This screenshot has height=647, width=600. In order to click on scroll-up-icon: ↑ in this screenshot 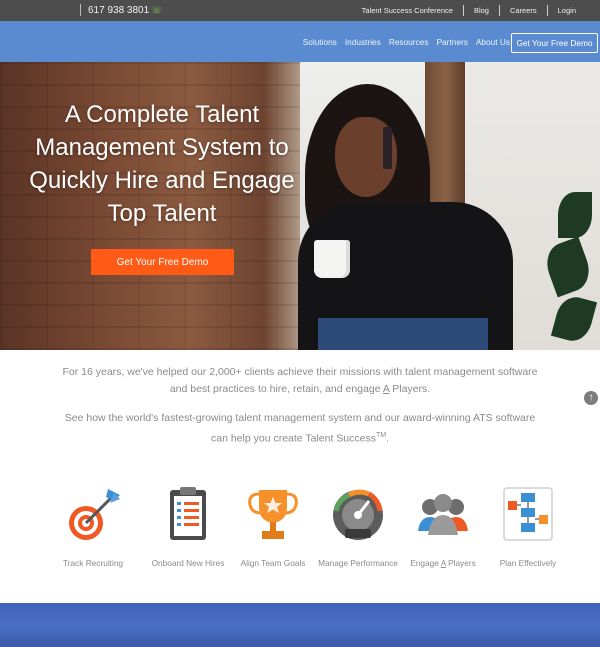, I will do `click(591, 398)`.